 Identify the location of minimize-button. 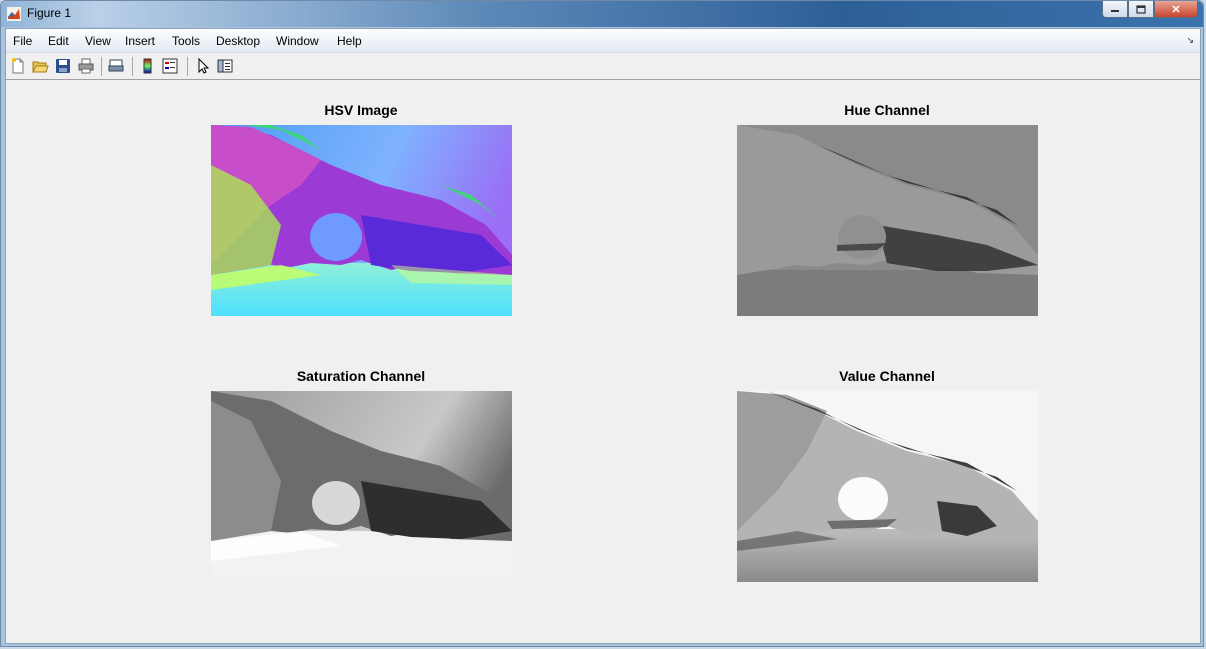
(1115, 9).